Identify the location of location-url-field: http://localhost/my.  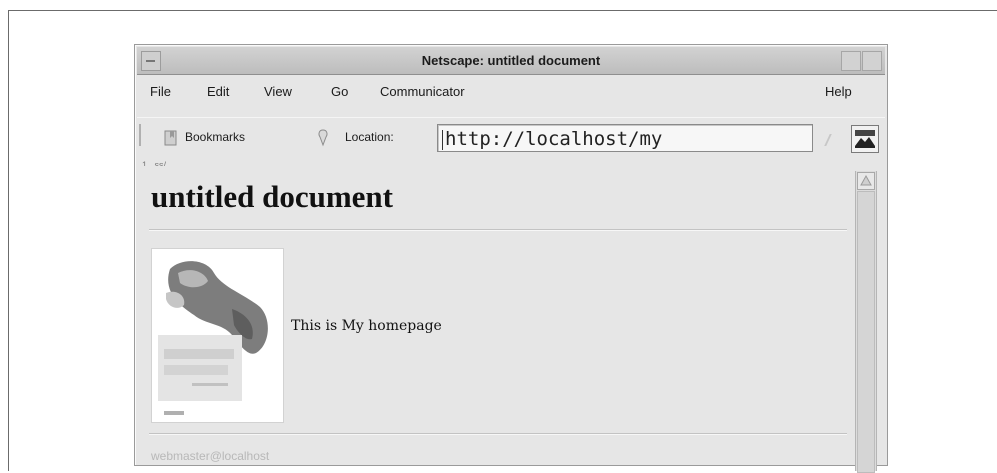
(625, 138).